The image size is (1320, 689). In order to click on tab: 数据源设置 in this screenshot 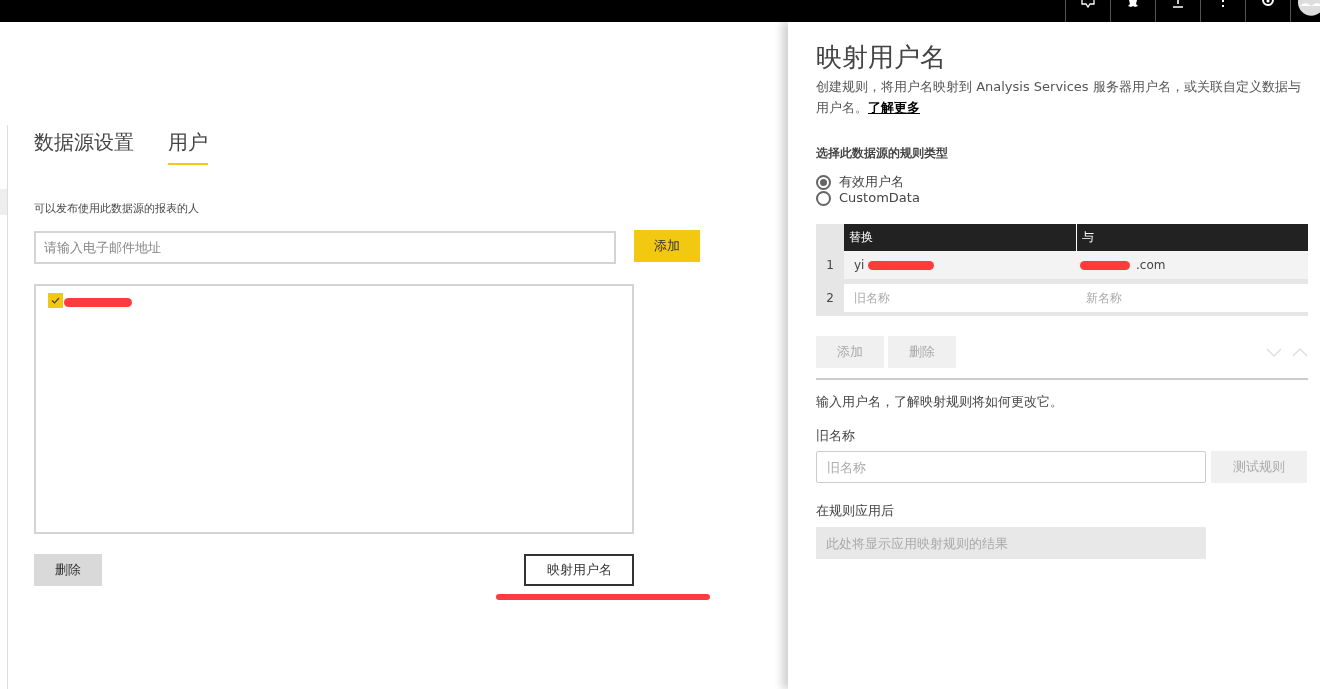, I will do `click(84, 146)`.